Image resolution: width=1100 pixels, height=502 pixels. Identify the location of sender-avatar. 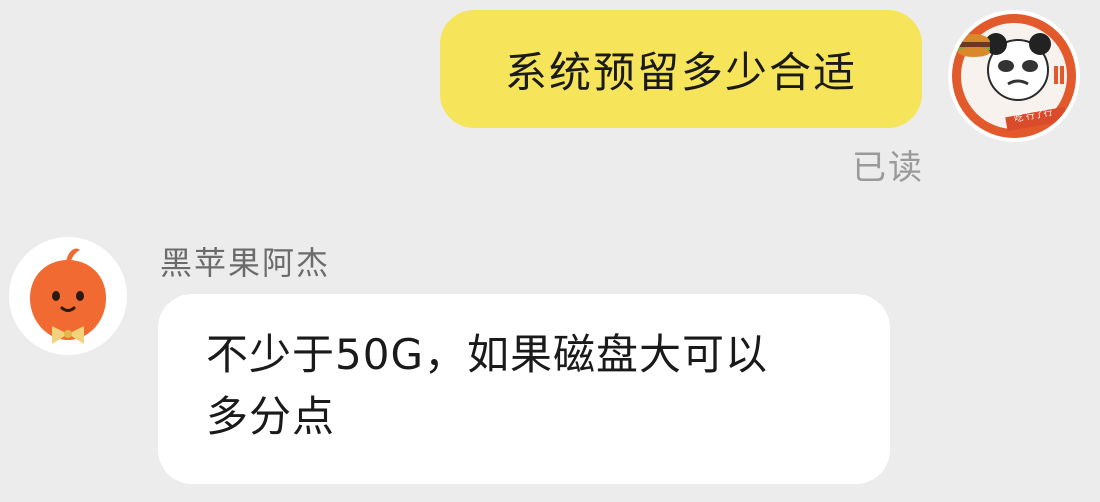
(68, 296).